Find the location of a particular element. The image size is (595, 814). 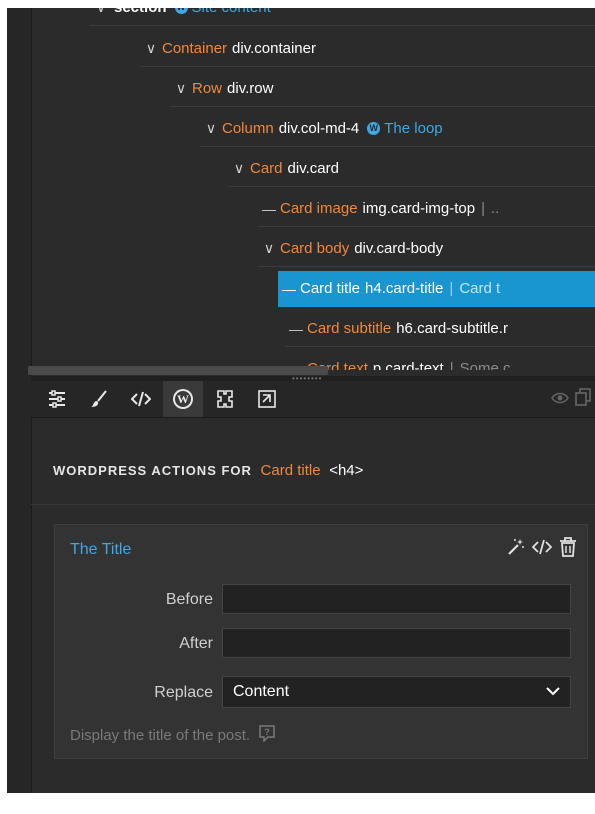

tree-row-card-text: — Card text p.card-text | Some c is located at coordinates (440, 360).